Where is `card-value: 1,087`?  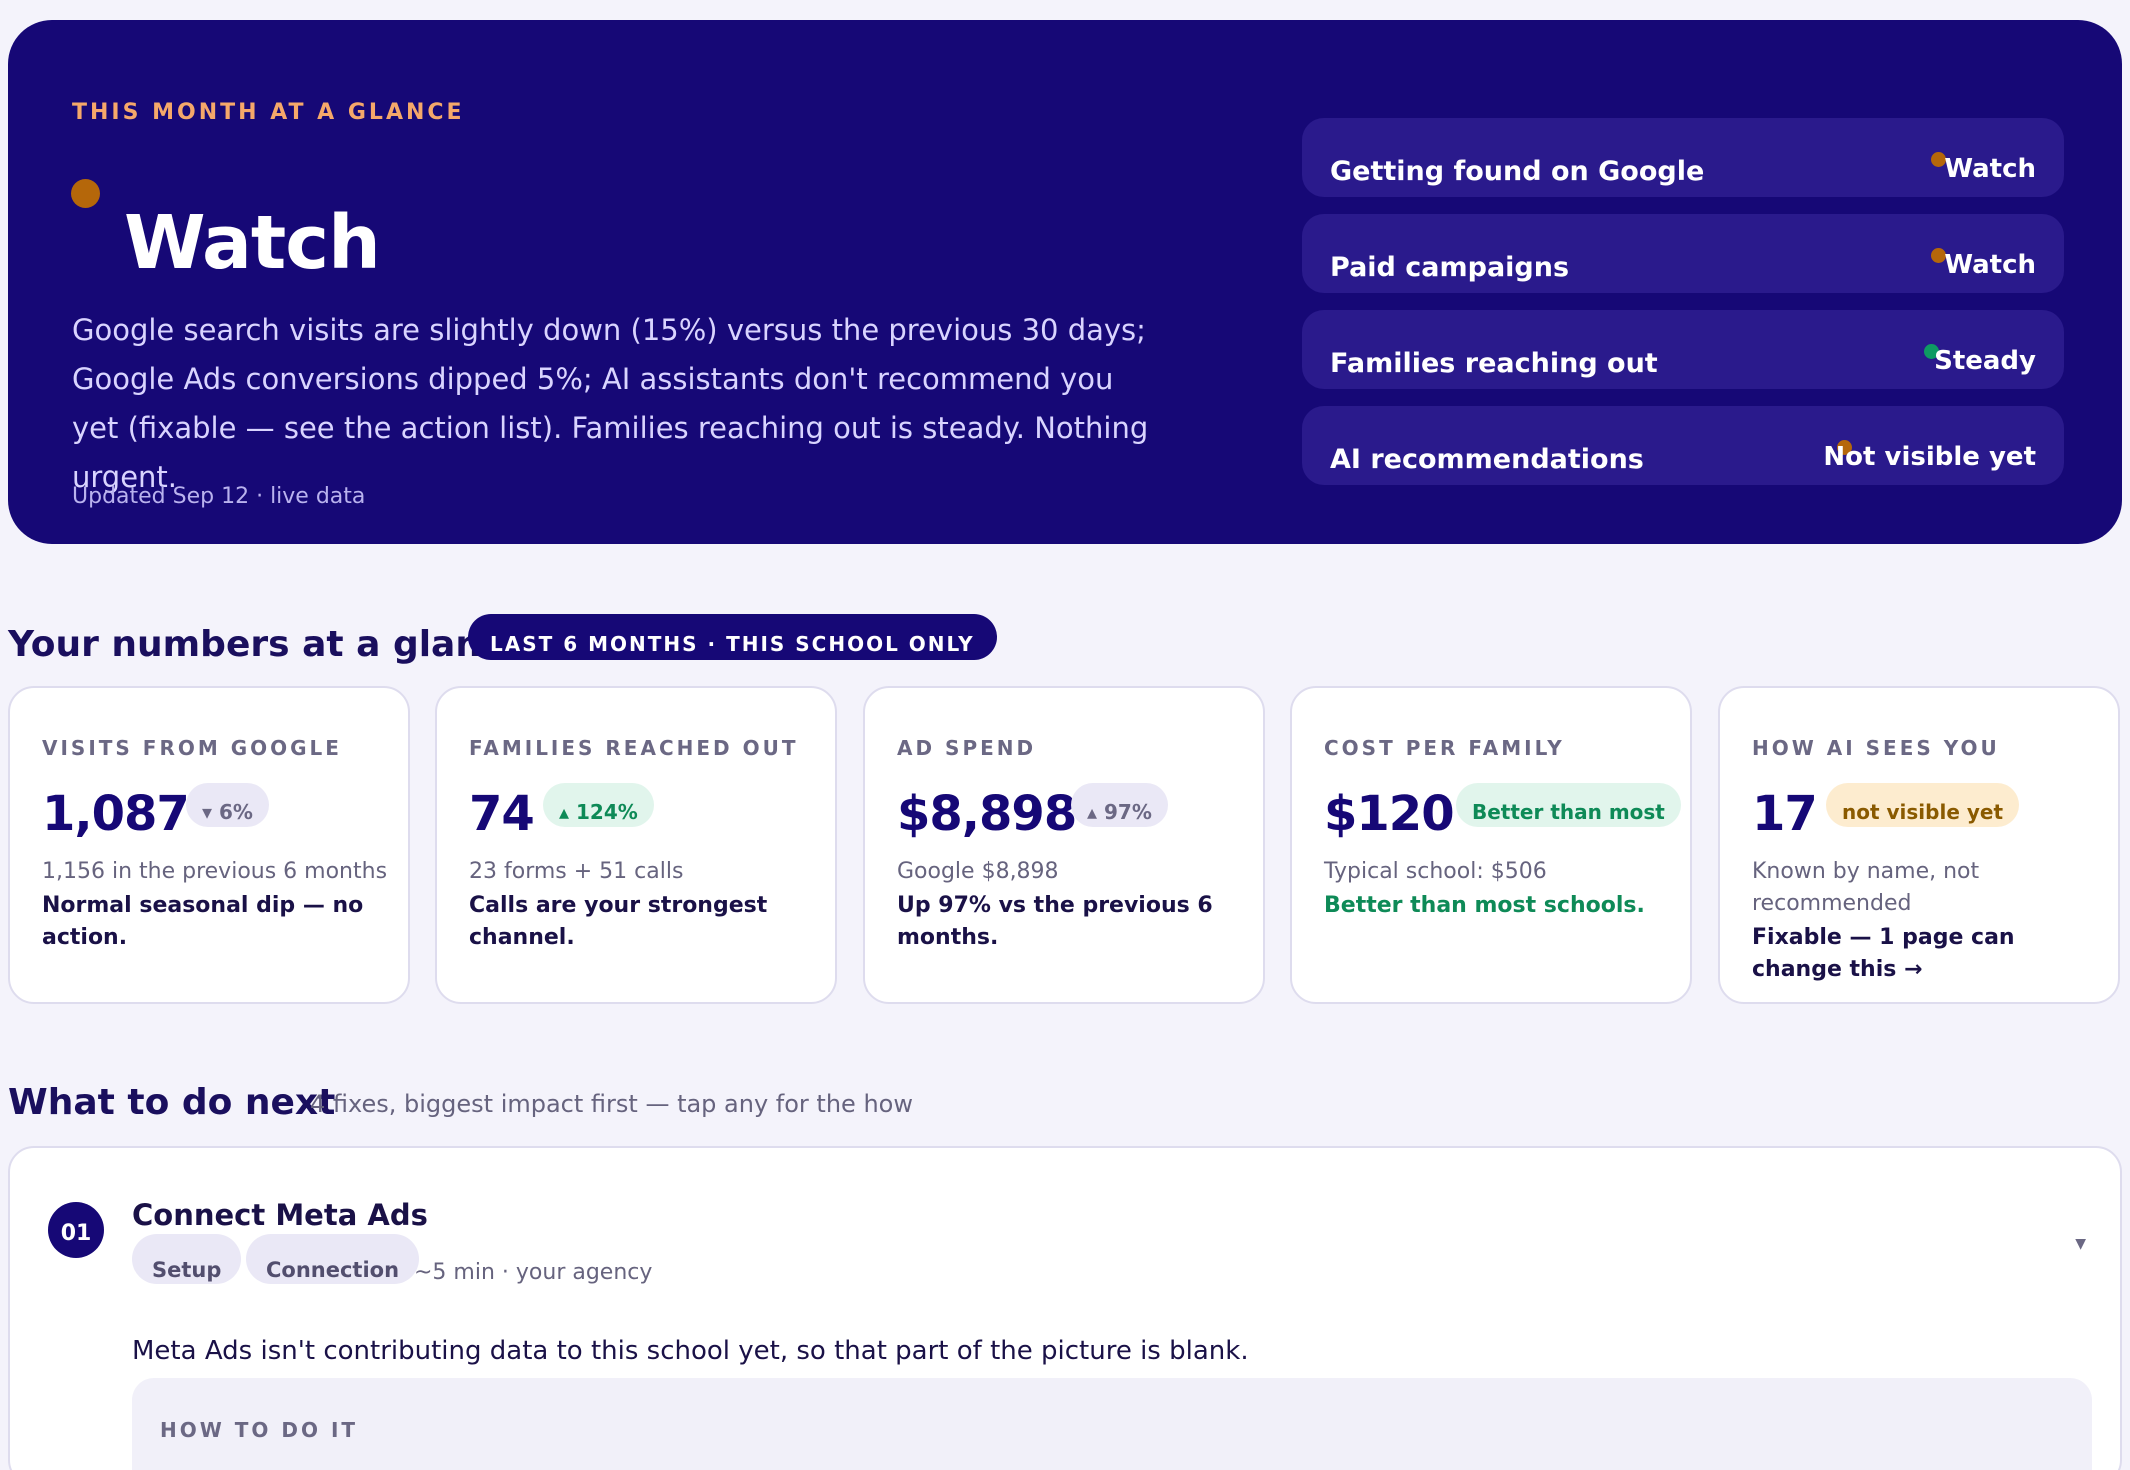
card-value: 1,087 is located at coordinates (116, 814).